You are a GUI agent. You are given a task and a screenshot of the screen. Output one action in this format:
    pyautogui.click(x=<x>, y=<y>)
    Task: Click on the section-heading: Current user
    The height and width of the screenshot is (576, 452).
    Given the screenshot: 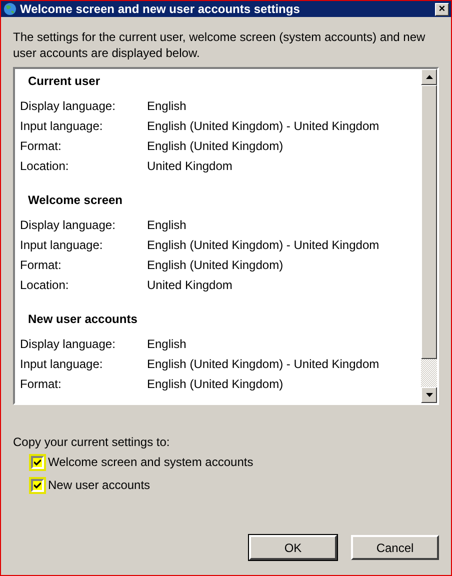 What is the action you would take?
    pyautogui.click(x=64, y=81)
    